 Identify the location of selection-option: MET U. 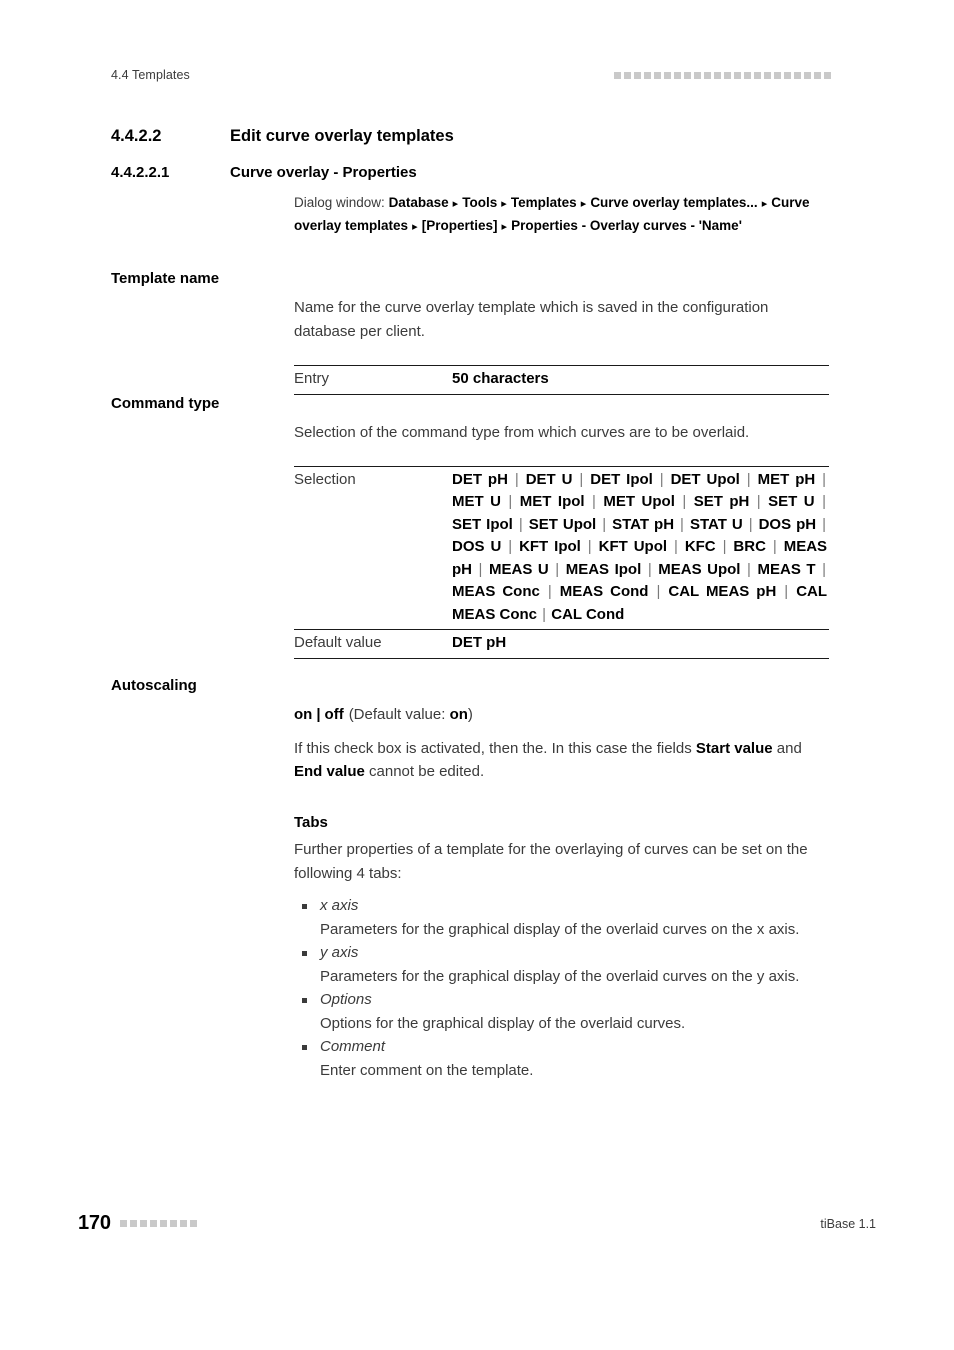
(476, 501).